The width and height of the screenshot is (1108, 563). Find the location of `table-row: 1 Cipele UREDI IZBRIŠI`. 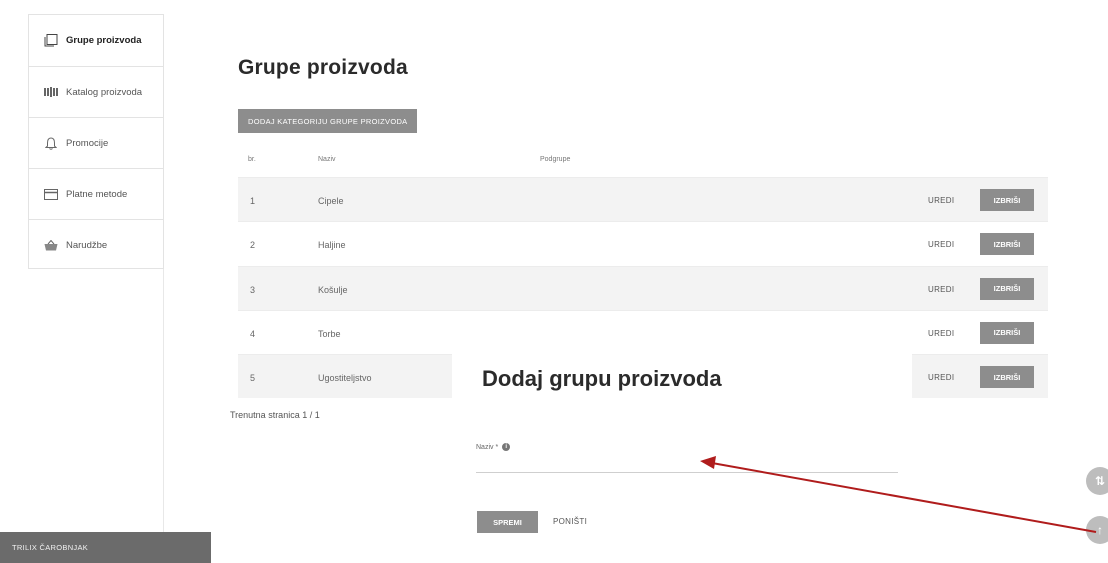

table-row: 1 Cipele UREDI IZBRIŠI is located at coordinates (643, 199).